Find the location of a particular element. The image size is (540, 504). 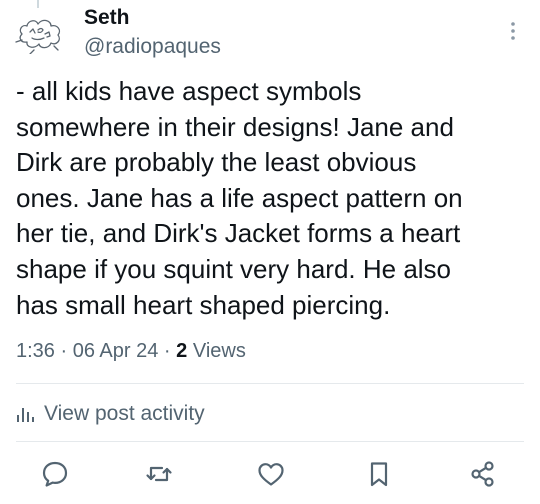

author-handle: @radiopaques is located at coordinates (152, 47).